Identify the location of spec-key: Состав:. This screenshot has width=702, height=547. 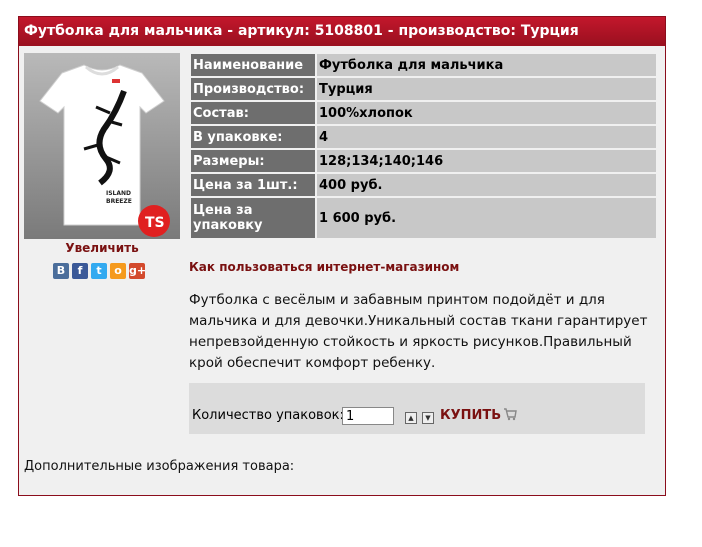
(253, 113).